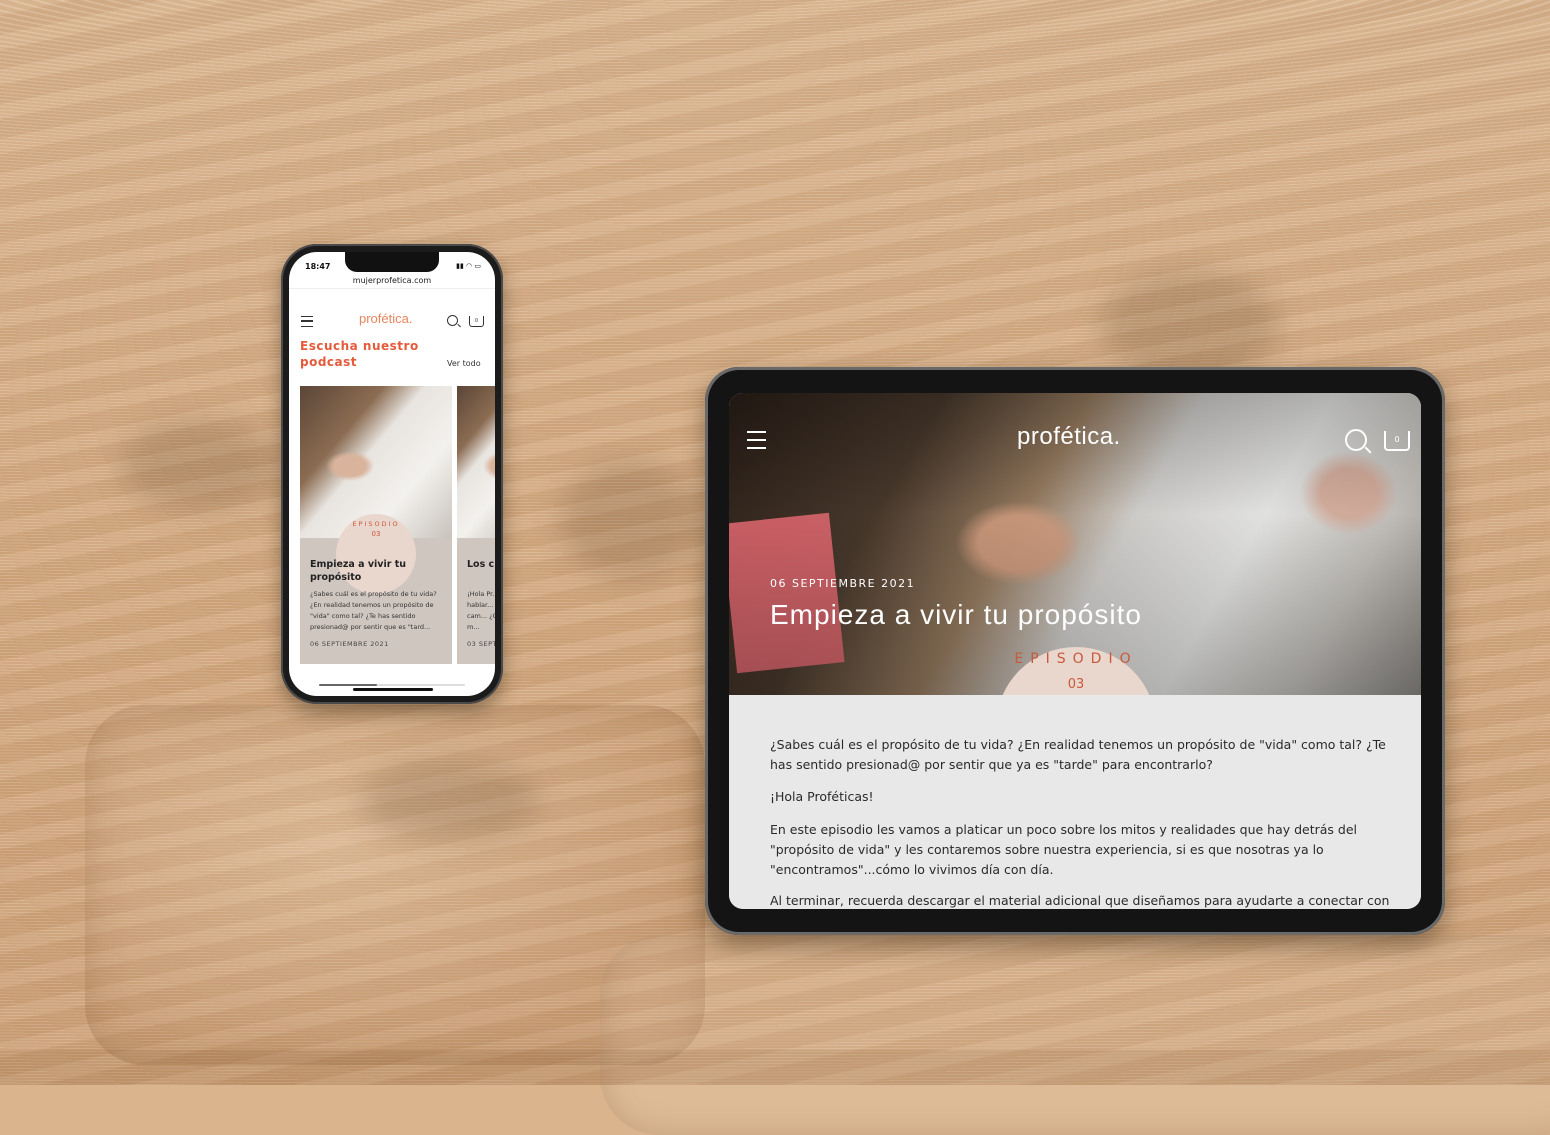 The width and height of the screenshot is (1550, 1135). I want to click on episode-date: 06 SEPTIEMBRE 2021, so click(843, 583).